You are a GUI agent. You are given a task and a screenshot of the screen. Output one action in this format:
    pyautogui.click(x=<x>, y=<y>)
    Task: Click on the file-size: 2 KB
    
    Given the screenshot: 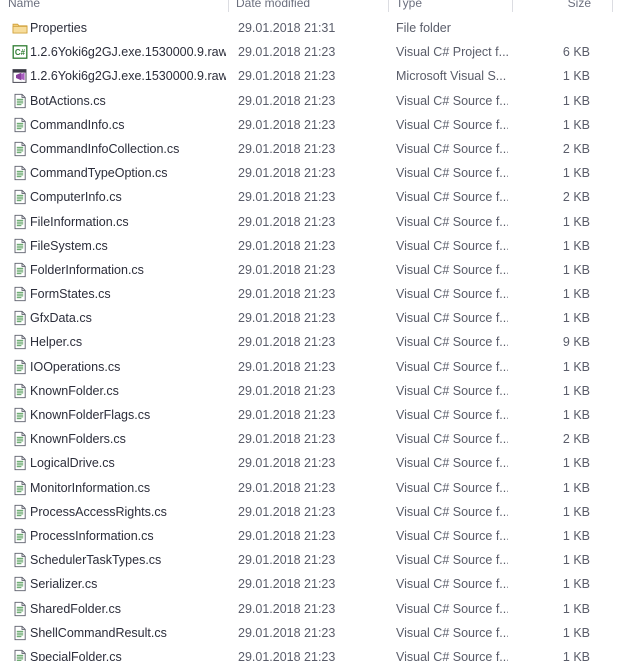 What is the action you would take?
    pyautogui.click(x=576, y=148)
    